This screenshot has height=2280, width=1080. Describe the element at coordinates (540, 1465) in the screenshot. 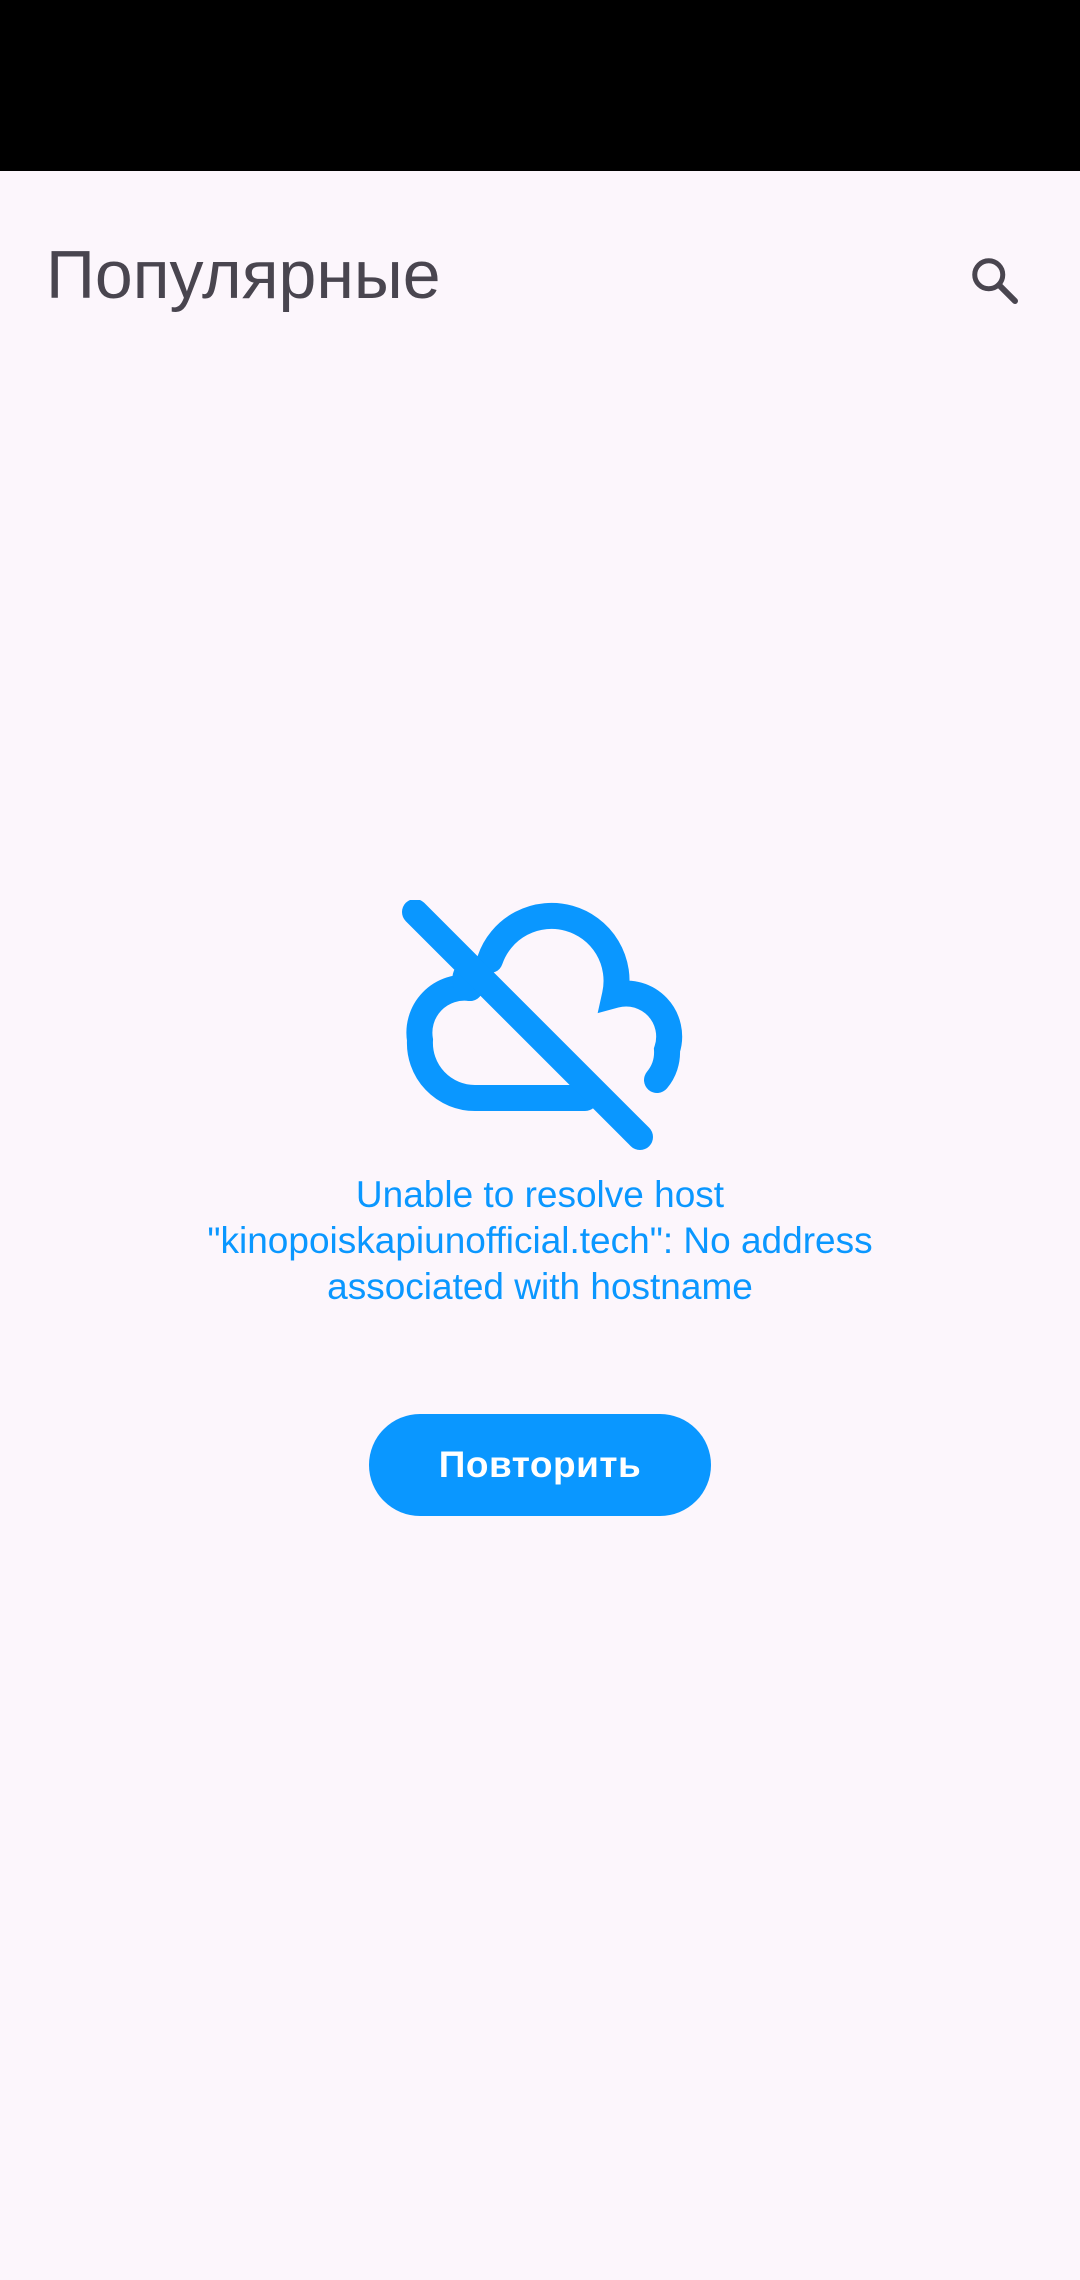

I see `retry-button: Повторить` at that location.